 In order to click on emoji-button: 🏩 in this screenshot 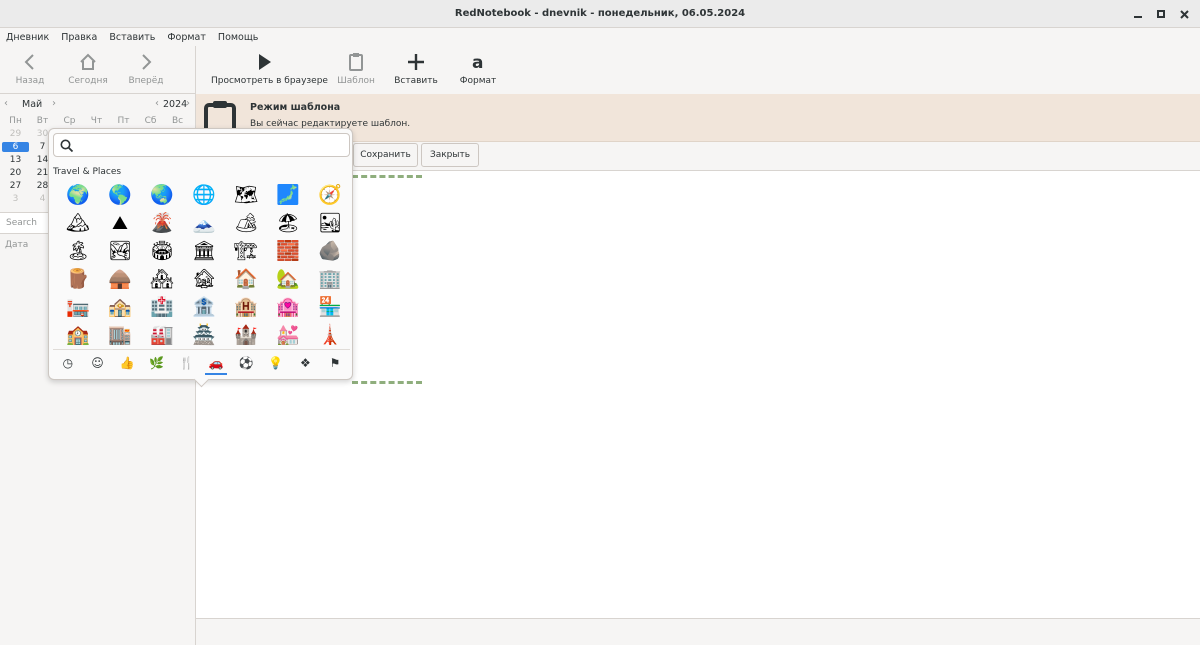, I will do `click(288, 307)`.